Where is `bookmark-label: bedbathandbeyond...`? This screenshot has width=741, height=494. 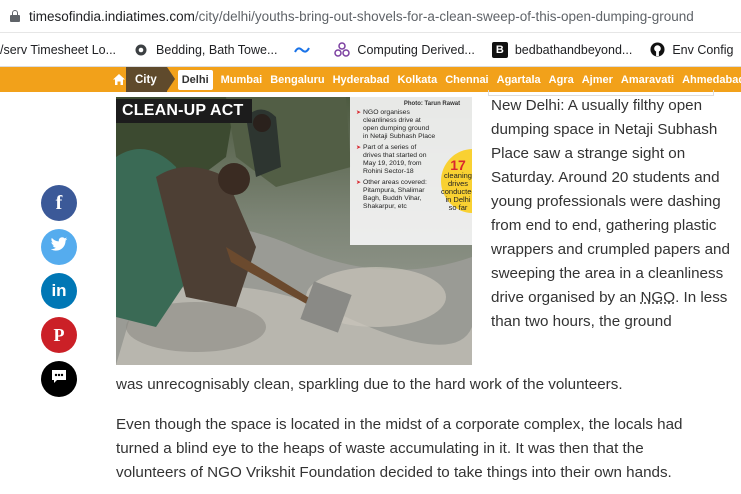 bookmark-label: bedbathandbeyond... is located at coordinates (573, 49).